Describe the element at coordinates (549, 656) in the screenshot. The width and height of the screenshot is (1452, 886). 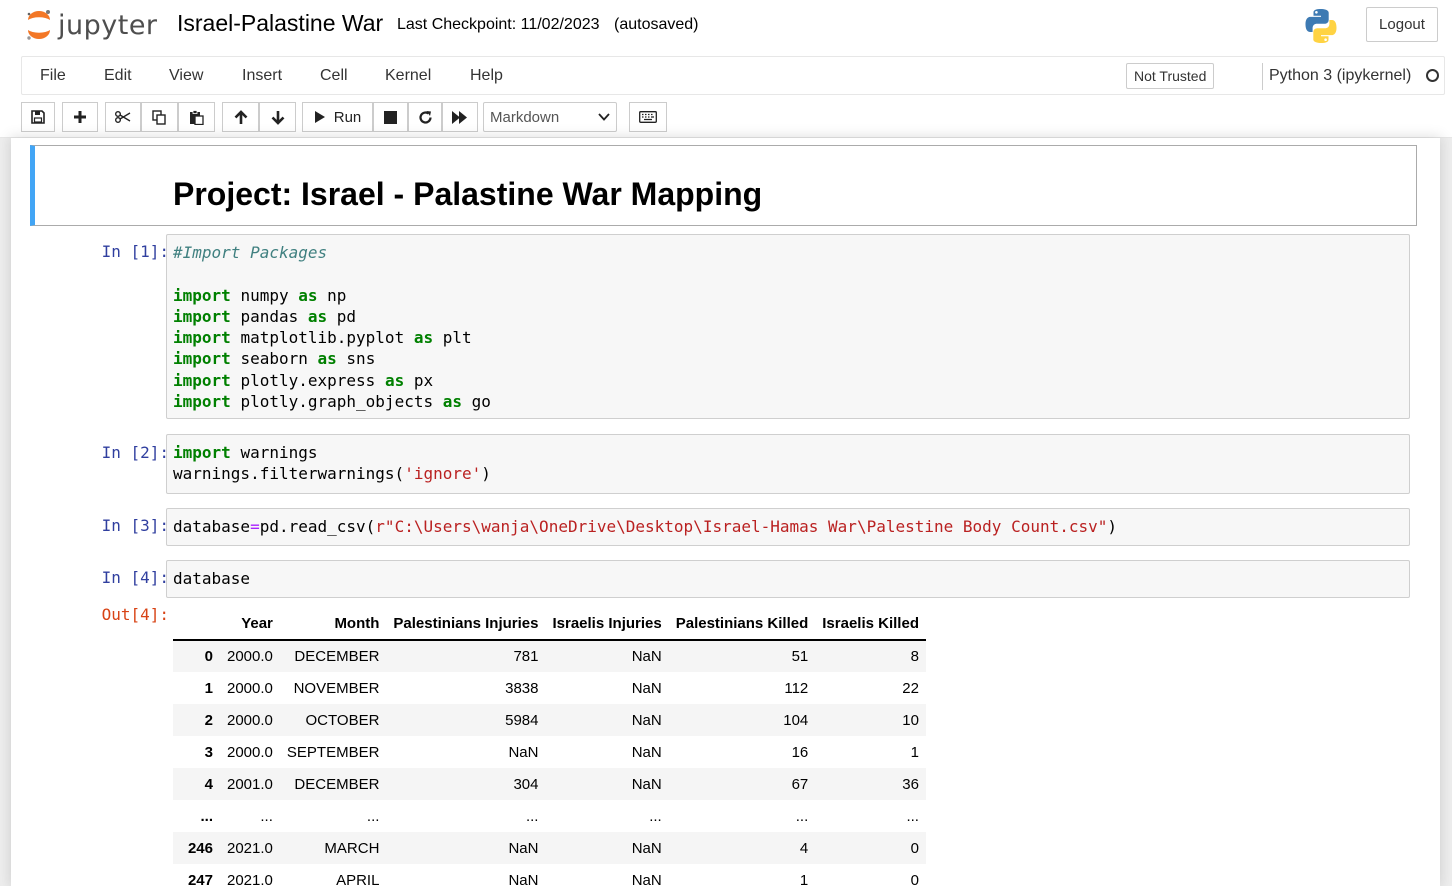
I see `table-row: 0 2000.0 DECEMBER 781 NaN 51 8` at that location.